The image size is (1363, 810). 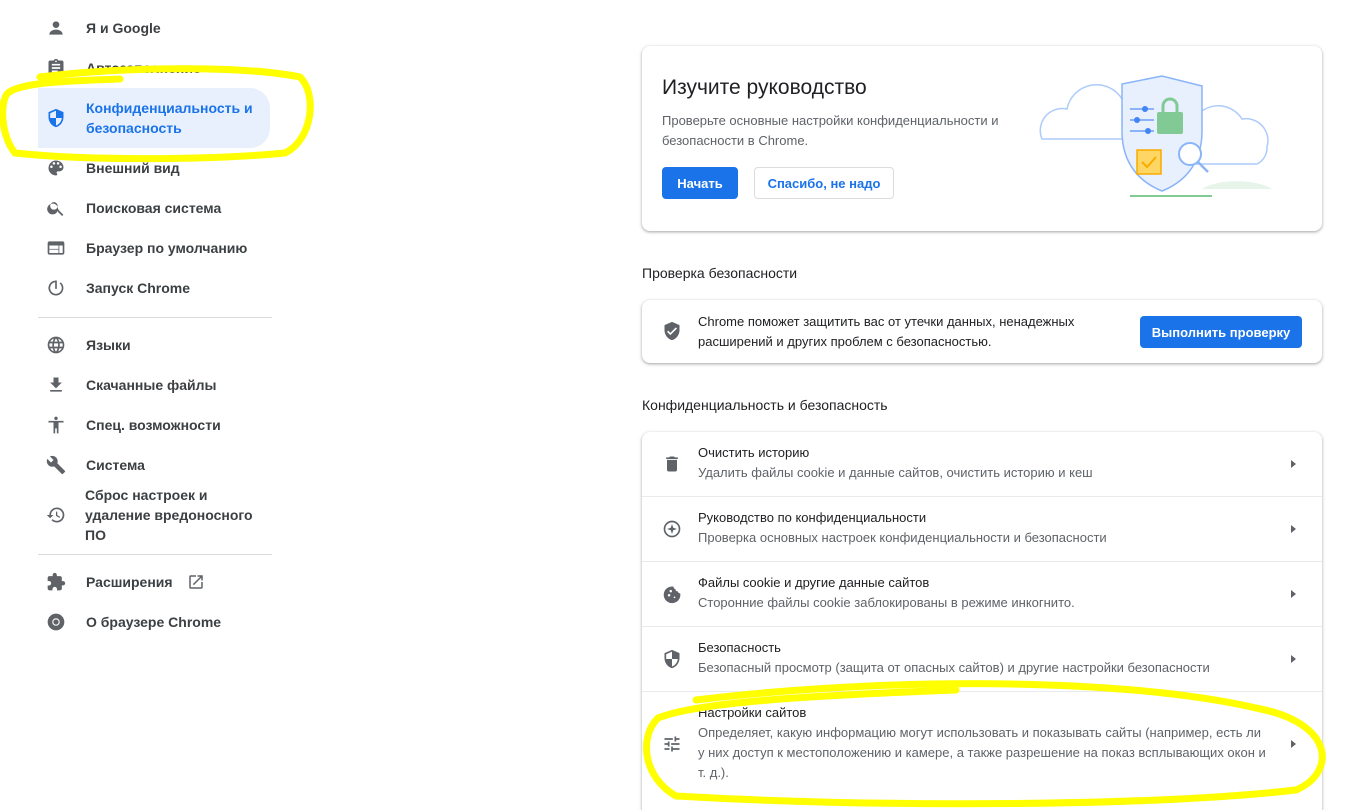 I want to click on compass-icon, so click(x=672, y=529).